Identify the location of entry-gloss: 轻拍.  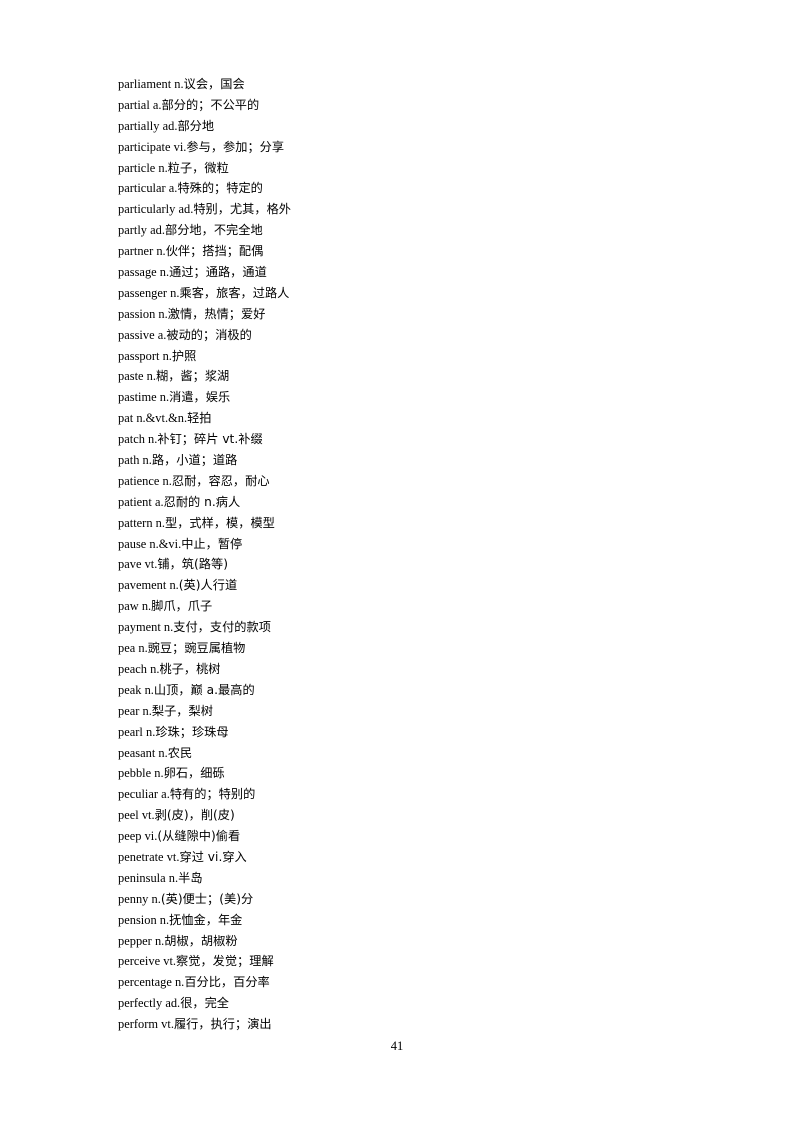
(199, 418).